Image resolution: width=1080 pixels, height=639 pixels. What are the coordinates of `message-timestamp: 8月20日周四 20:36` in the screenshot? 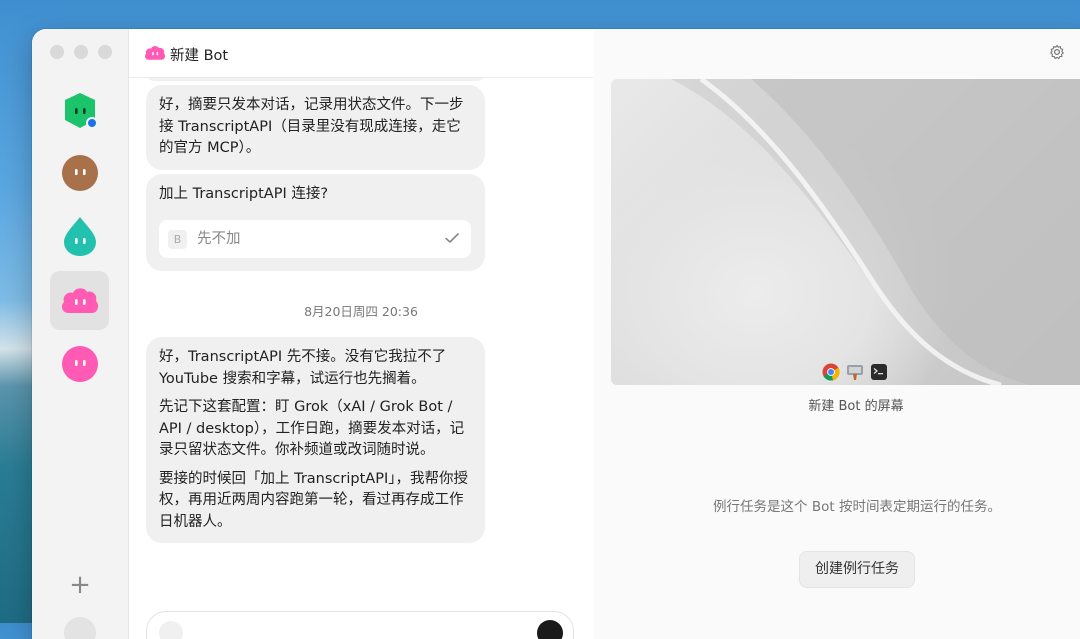 It's located at (361, 311).